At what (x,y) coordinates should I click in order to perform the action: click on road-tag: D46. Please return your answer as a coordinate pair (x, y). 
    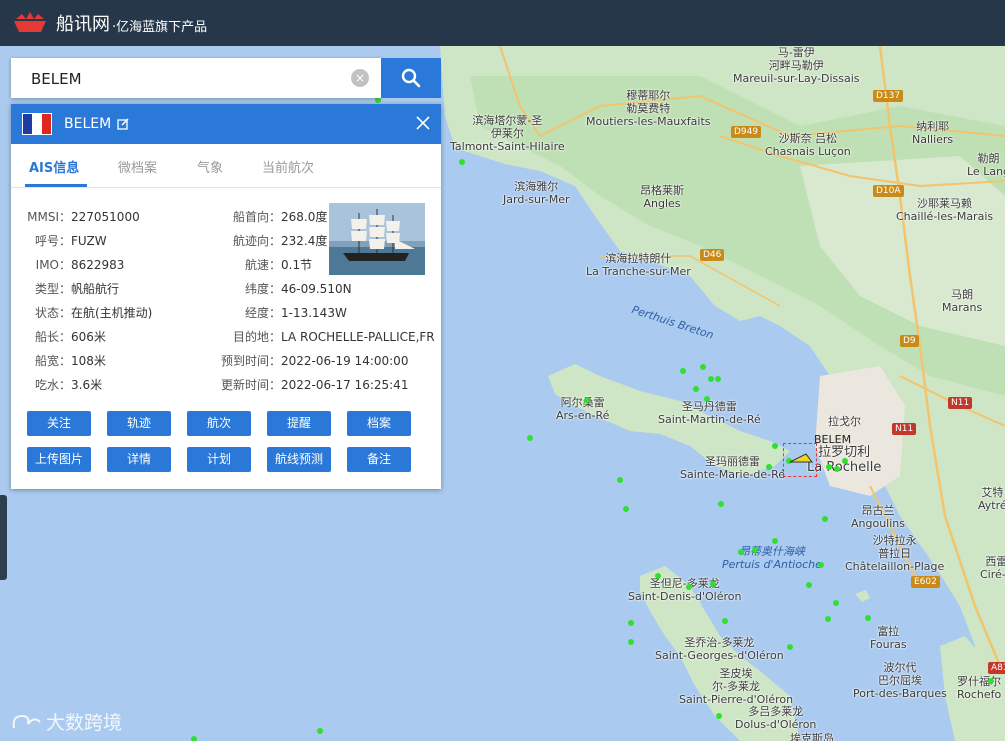
    Looking at the image, I should click on (712, 255).